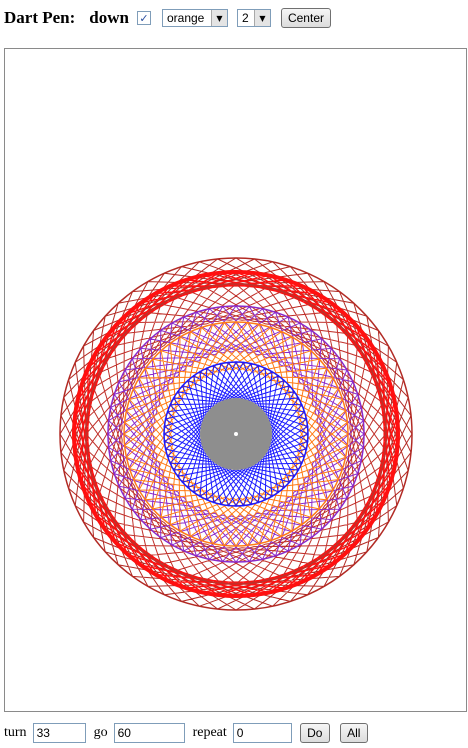 This screenshot has width=468, height=748. I want to click on go-label: go, so click(100, 732).